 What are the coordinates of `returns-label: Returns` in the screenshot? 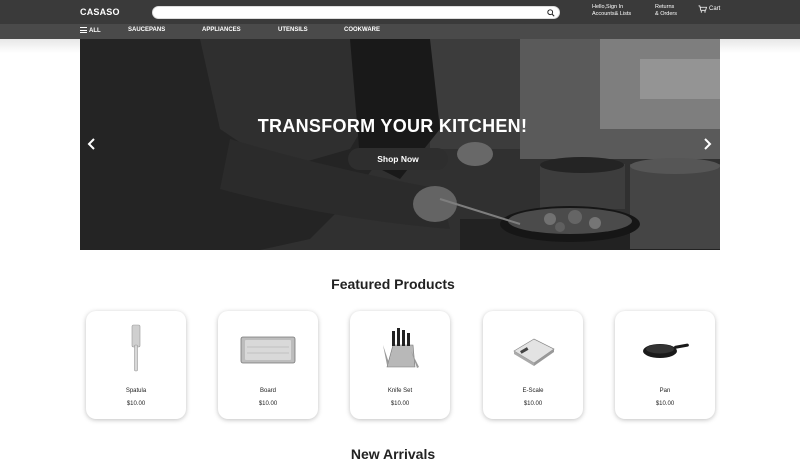 It's located at (665, 7).